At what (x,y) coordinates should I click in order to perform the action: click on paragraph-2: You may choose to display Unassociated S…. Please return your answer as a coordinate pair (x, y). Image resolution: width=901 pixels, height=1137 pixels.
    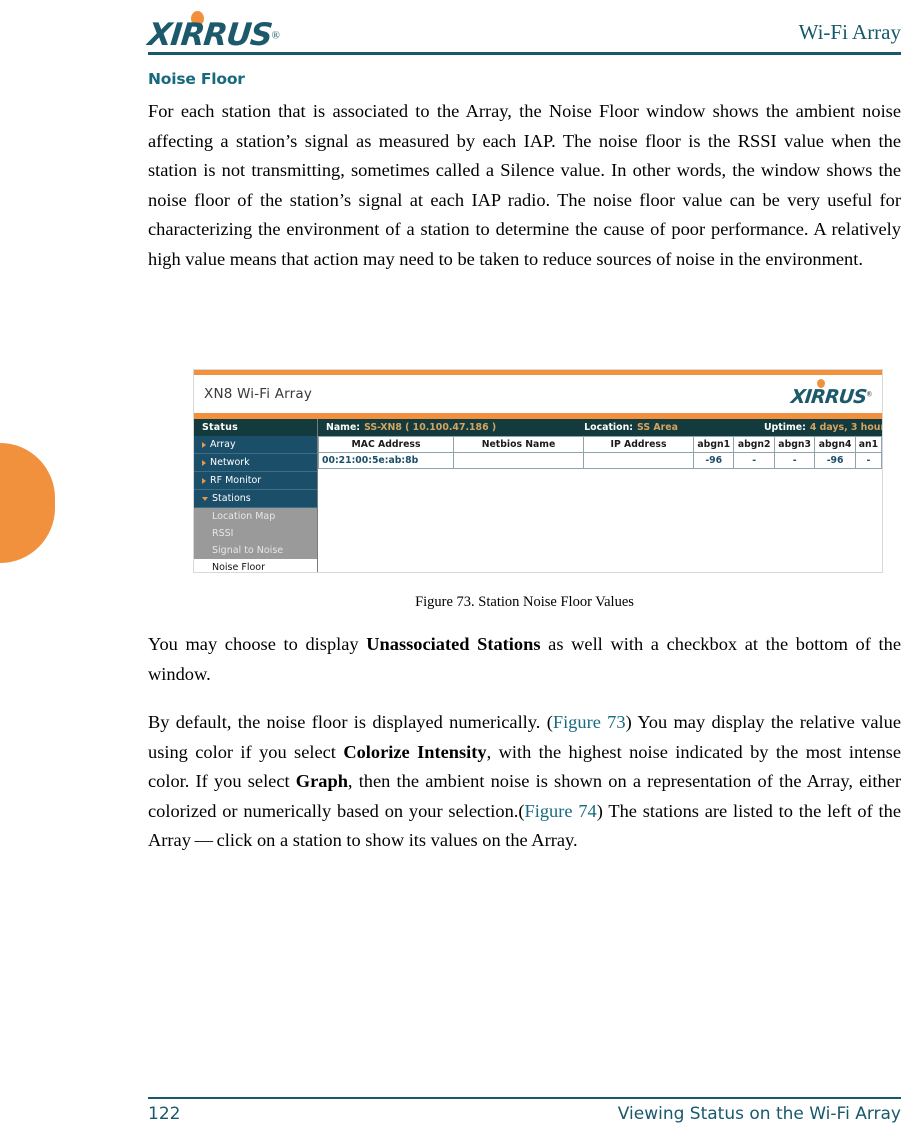
    Looking at the image, I should click on (524, 659).